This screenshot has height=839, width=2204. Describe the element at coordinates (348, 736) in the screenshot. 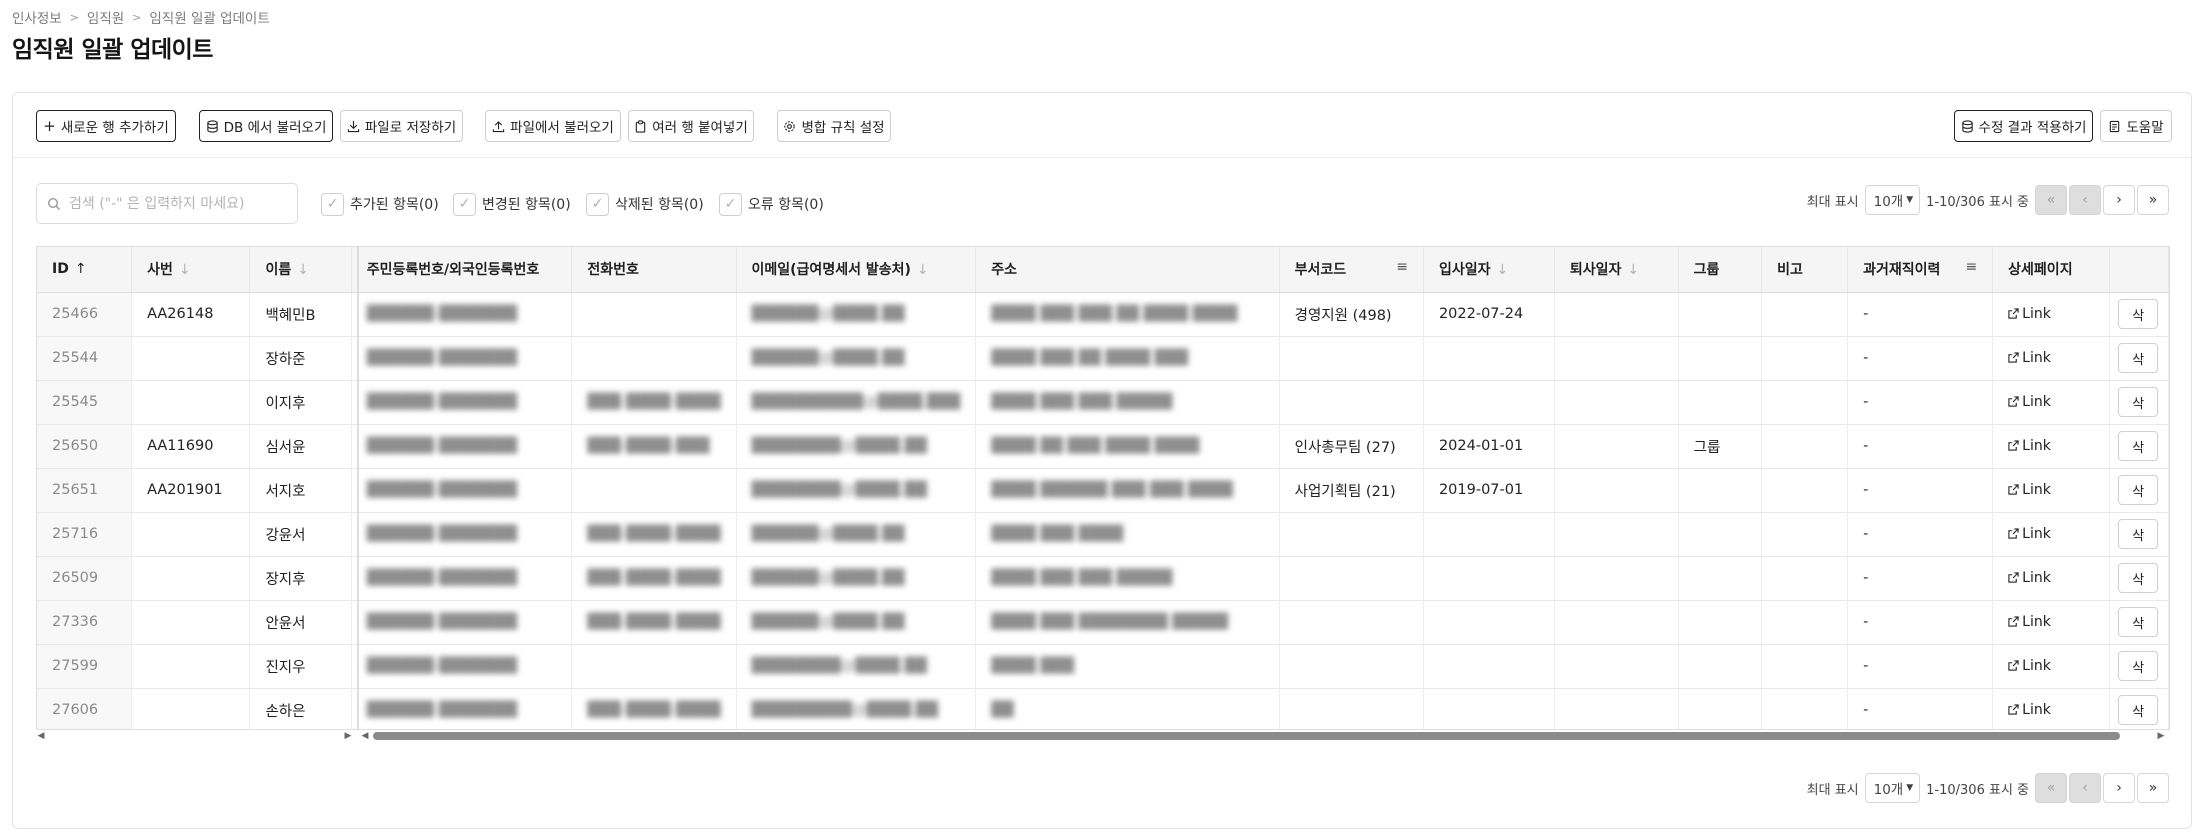

I see `scroll-right-icon: ▶` at that location.